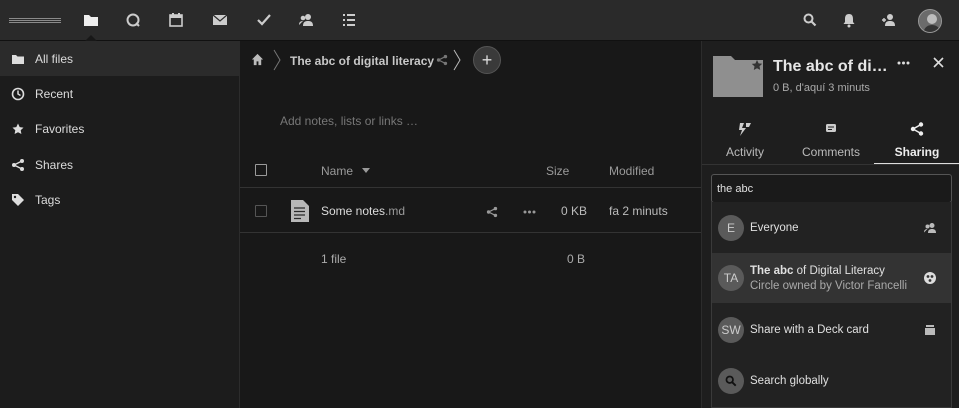 The width and height of the screenshot is (959, 408). What do you see at coordinates (809, 330) in the screenshot?
I see `result-label: Share with a Deck card` at bounding box center [809, 330].